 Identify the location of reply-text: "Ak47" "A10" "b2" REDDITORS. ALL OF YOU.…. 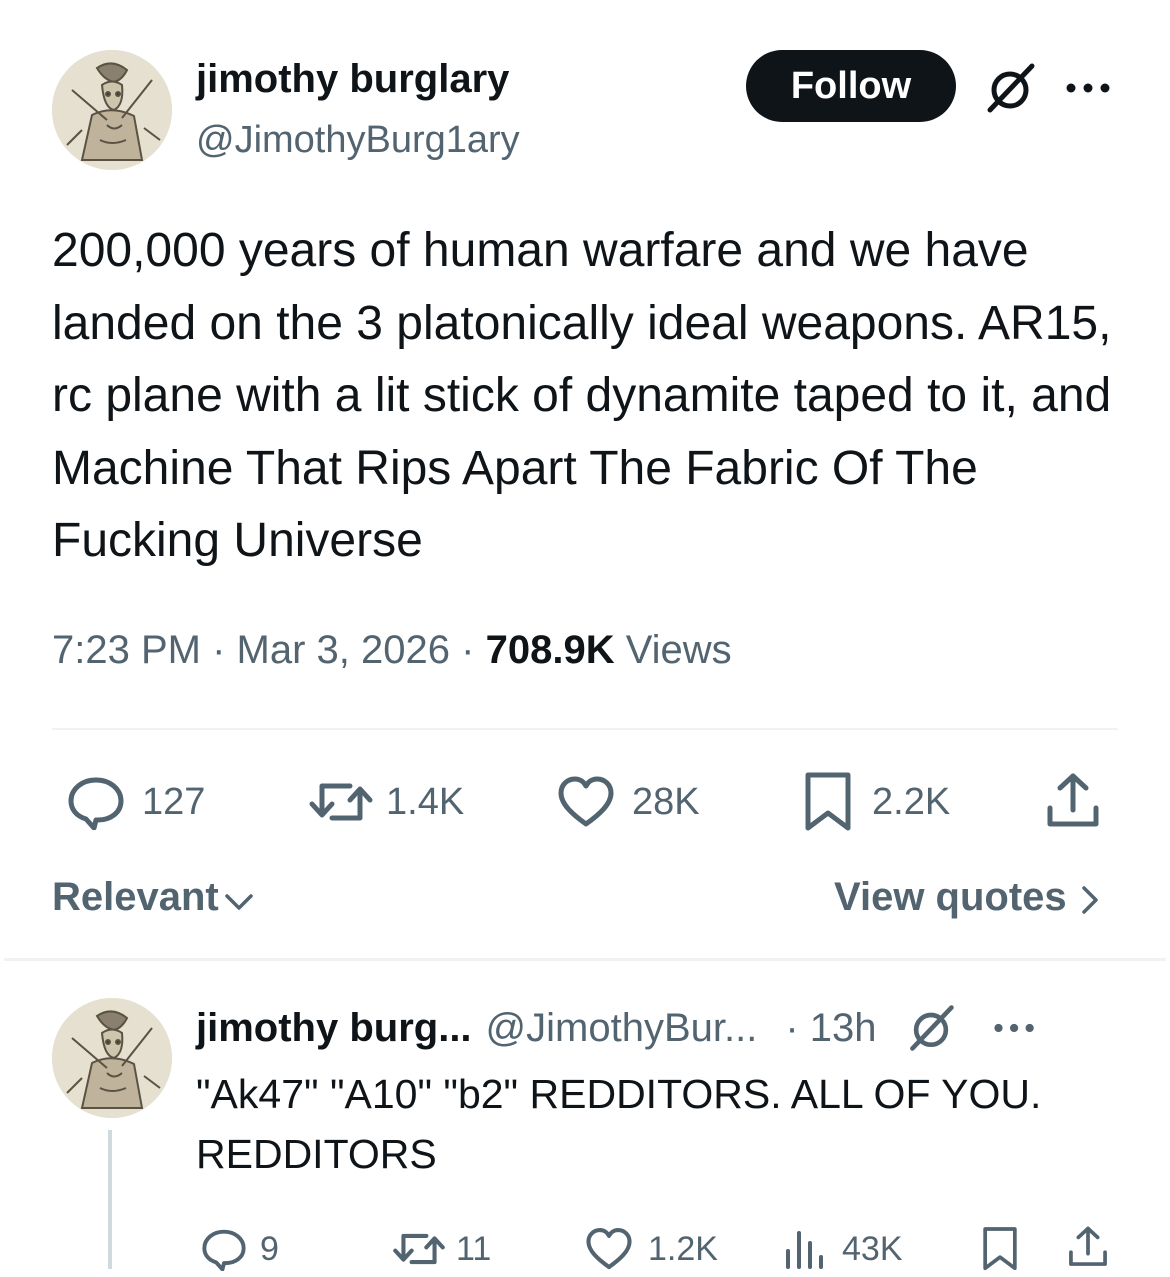
(619, 1124).